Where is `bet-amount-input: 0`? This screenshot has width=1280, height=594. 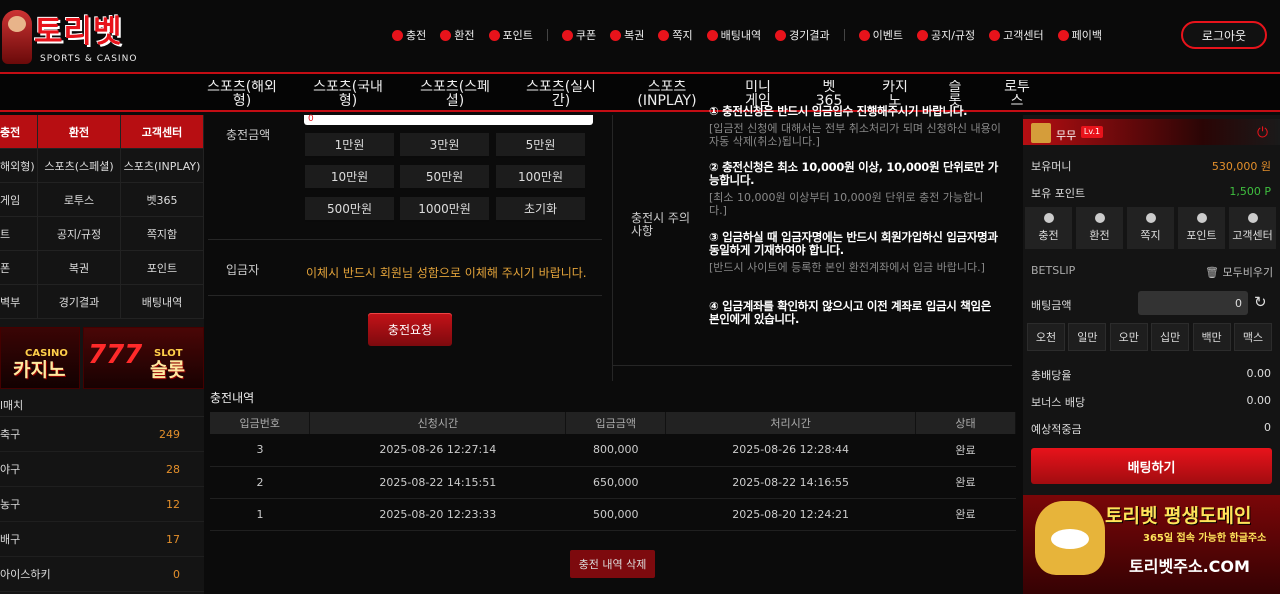
bet-amount-input: 0 is located at coordinates (1193, 303).